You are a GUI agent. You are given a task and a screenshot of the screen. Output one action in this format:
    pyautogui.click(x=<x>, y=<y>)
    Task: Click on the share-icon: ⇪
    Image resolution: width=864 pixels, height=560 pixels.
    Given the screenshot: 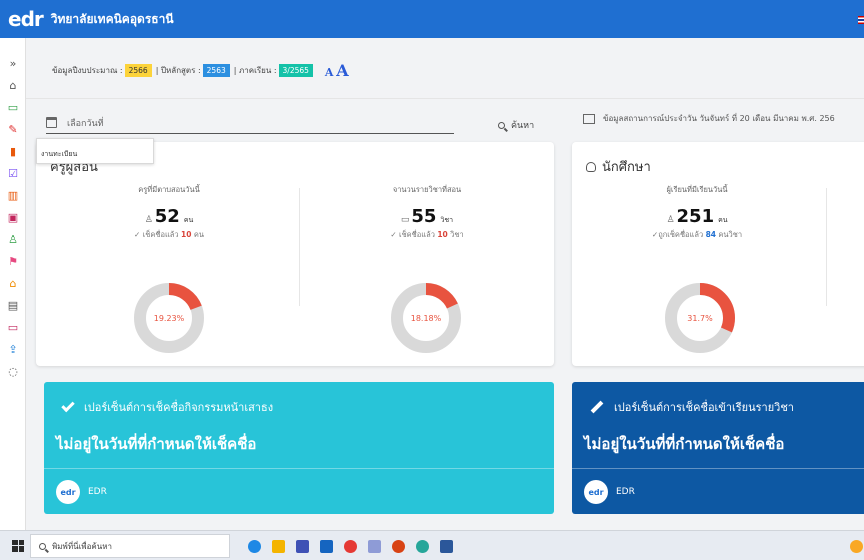 What is the action you would take?
    pyautogui.click(x=13, y=349)
    